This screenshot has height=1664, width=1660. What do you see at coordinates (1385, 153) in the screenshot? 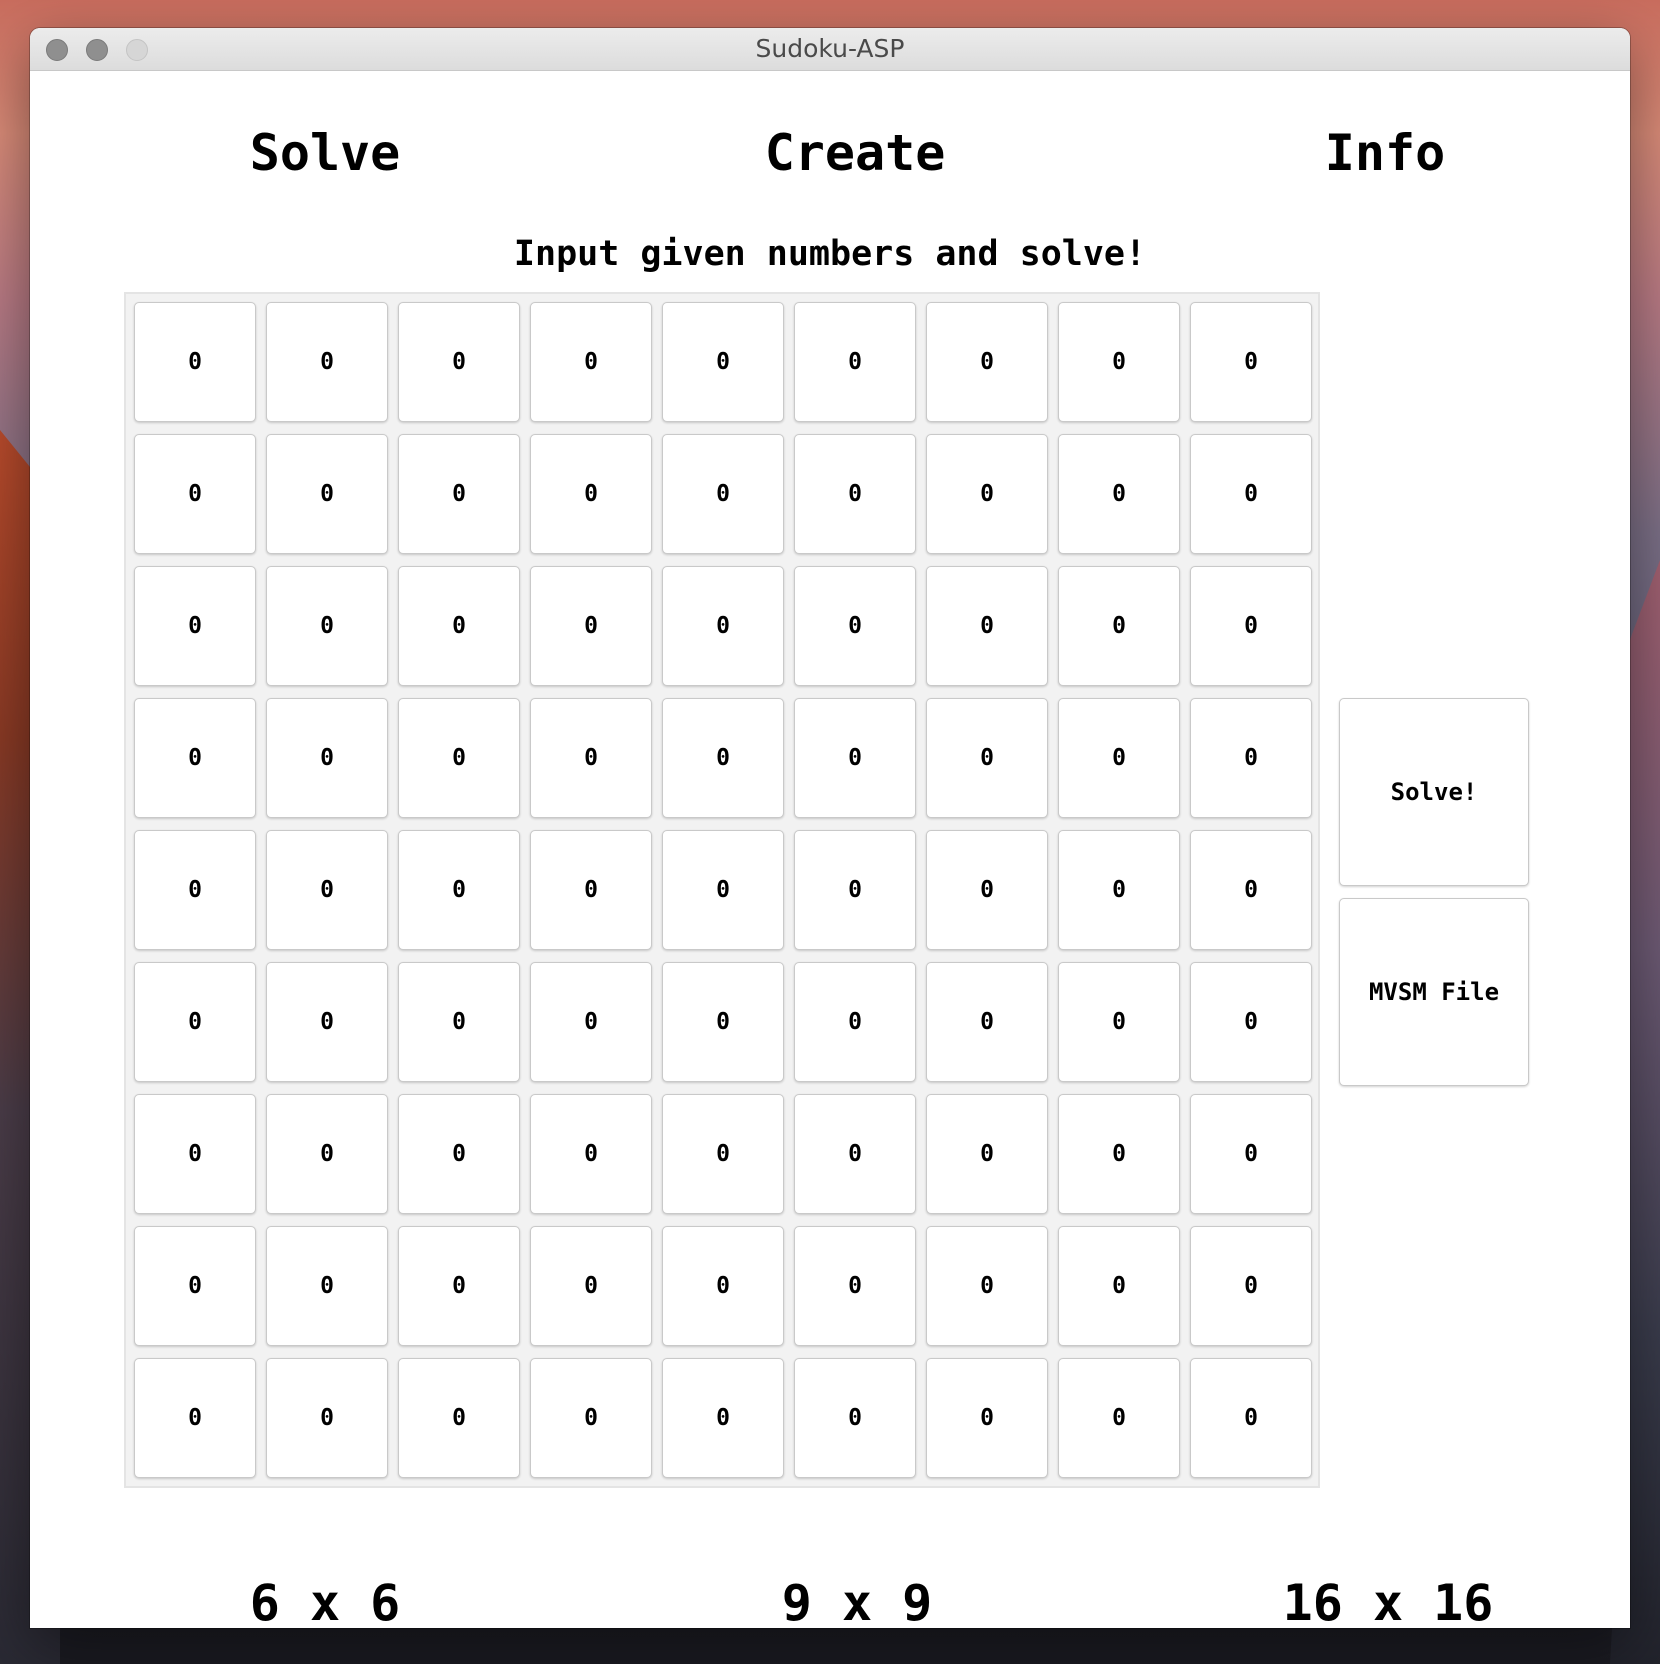
I see `nav-info: Info` at bounding box center [1385, 153].